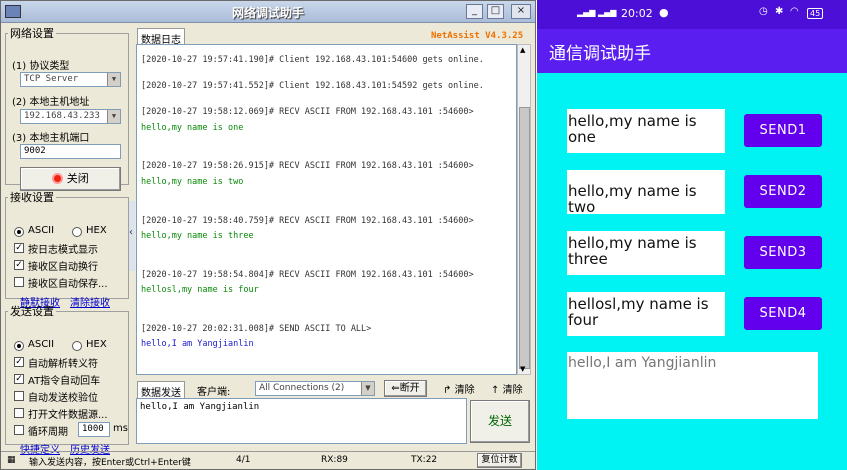  What do you see at coordinates (63, 364) in the screenshot?
I see `escape-parse-label: 自动解析转义符` at bounding box center [63, 364].